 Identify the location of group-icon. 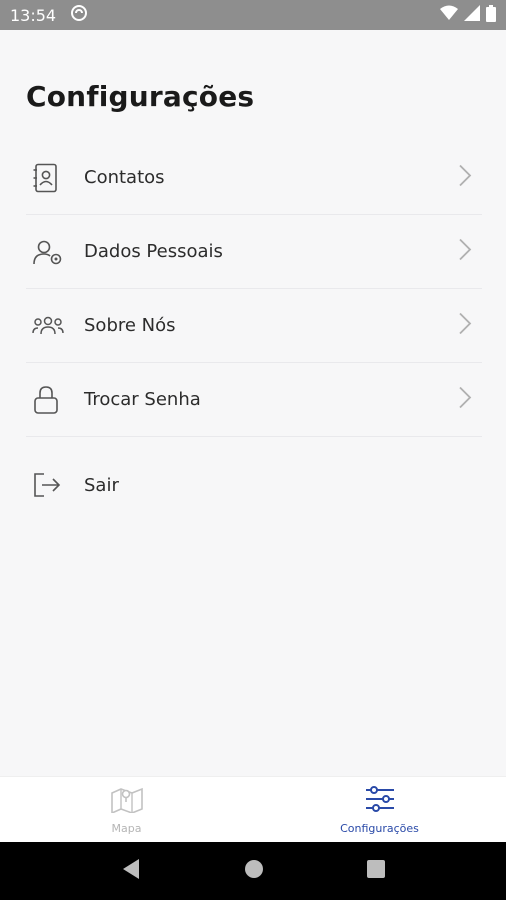
(49, 326).